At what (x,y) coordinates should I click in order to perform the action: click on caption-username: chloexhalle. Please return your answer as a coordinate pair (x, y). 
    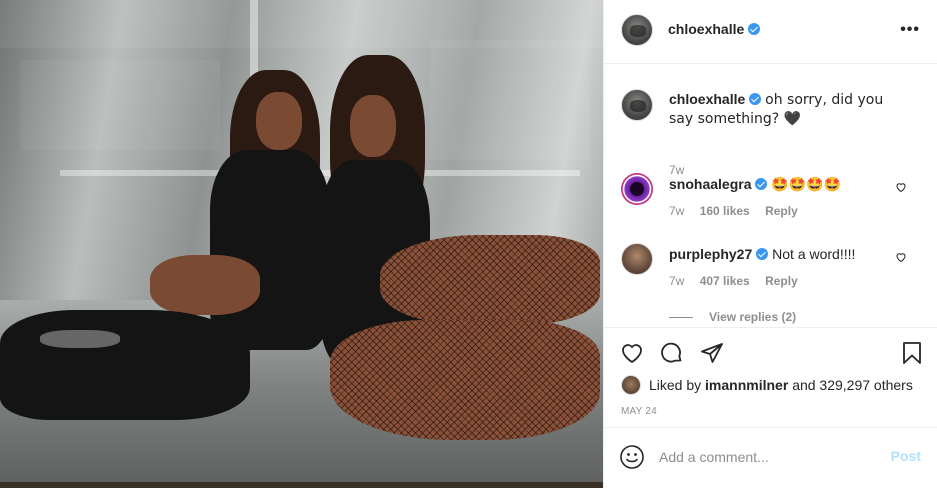
    Looking at the image, I should click on (707, 99).